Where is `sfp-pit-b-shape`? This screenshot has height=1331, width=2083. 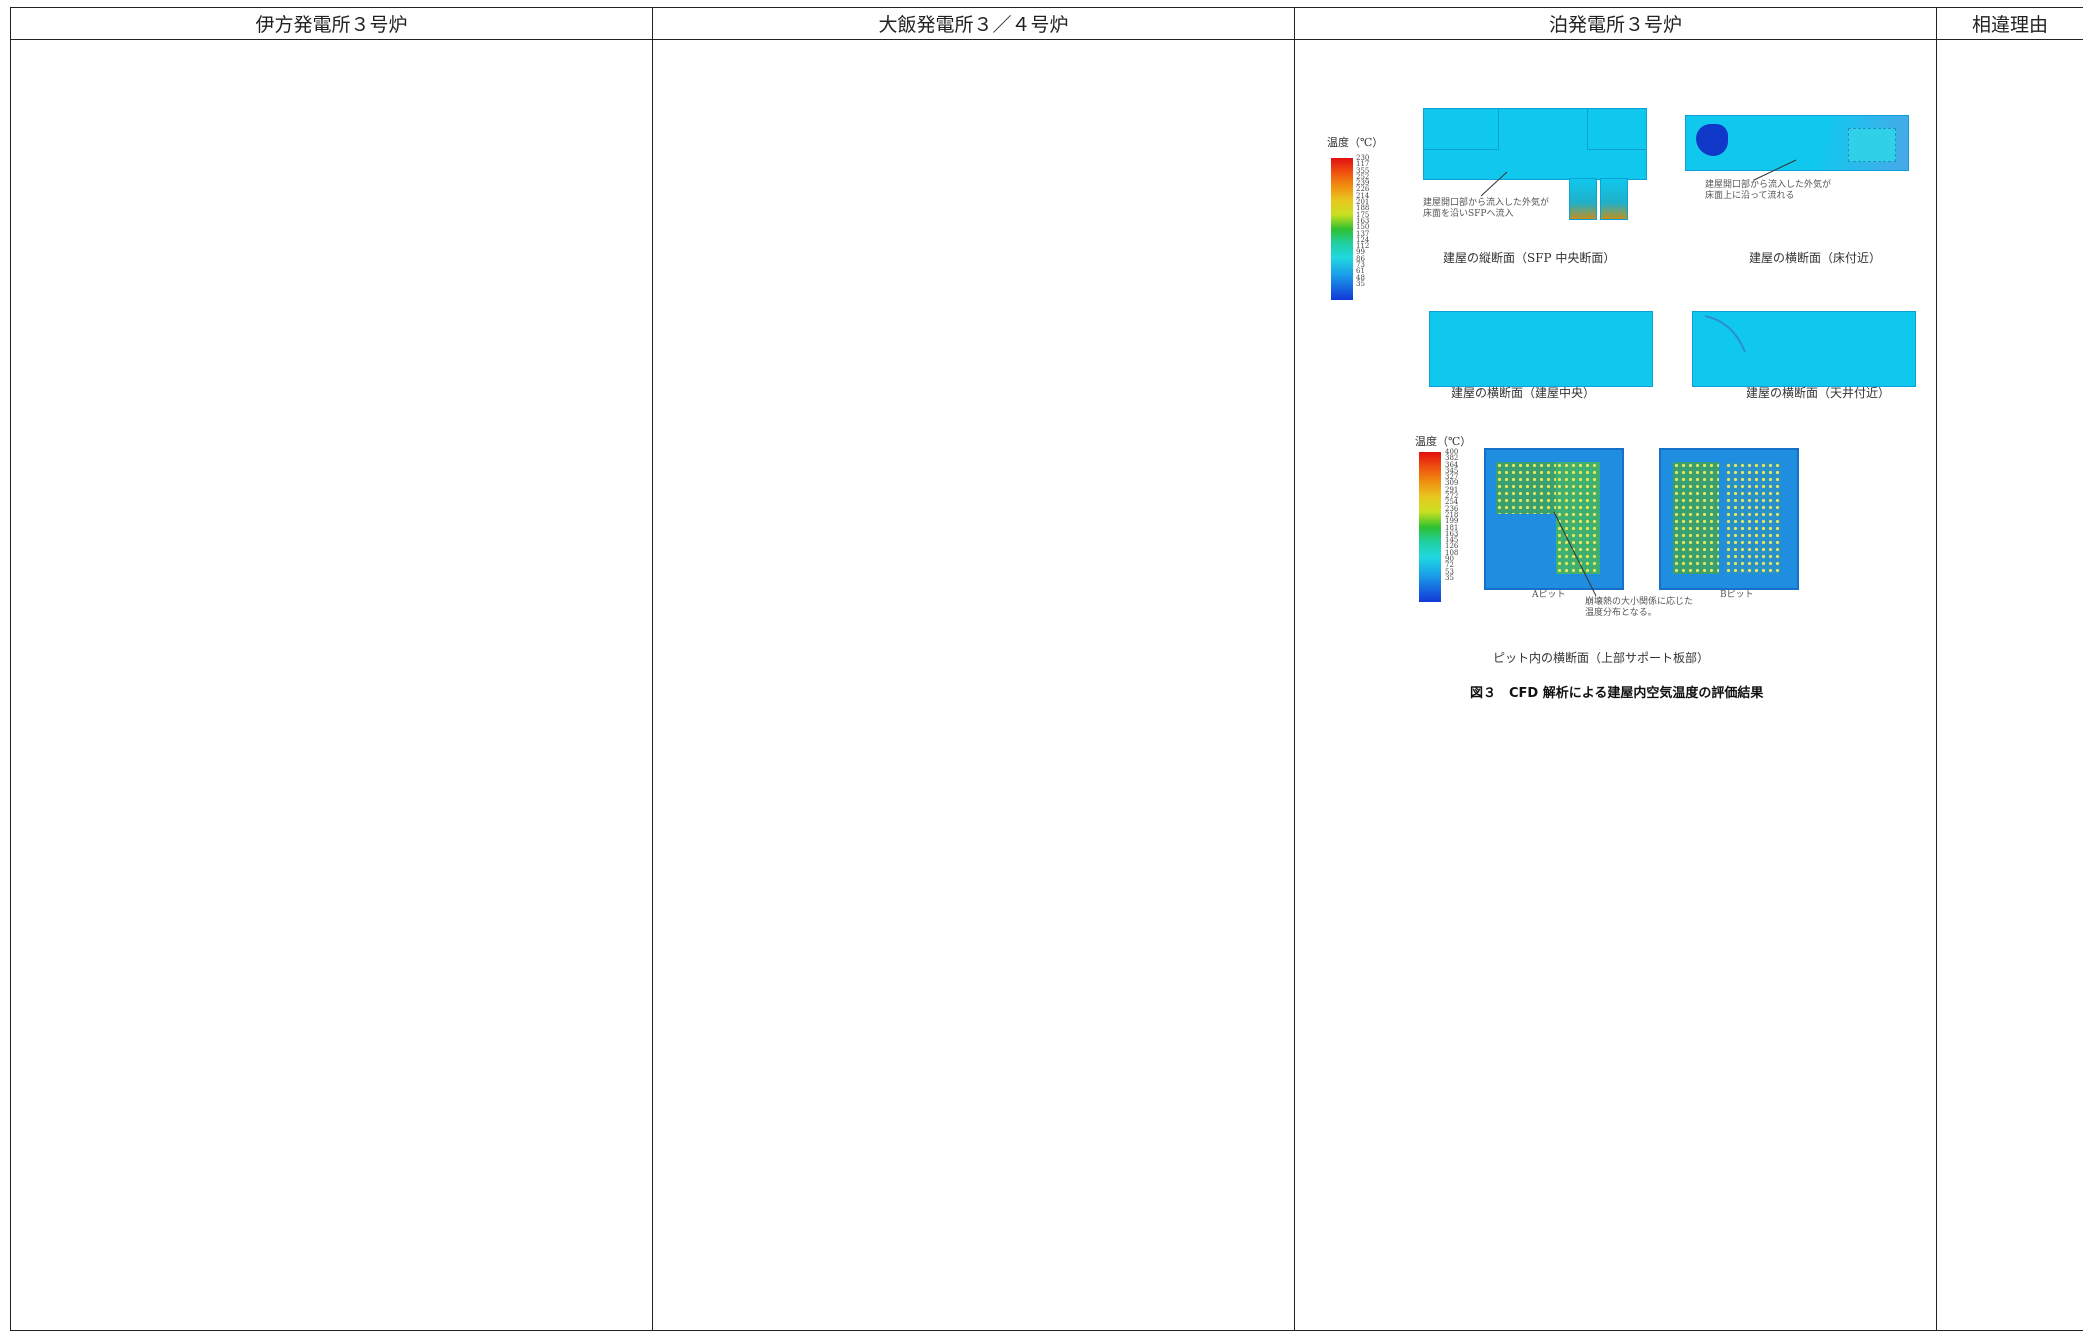 sfp-pit-b-shape is located at coordinates (1614, 199).